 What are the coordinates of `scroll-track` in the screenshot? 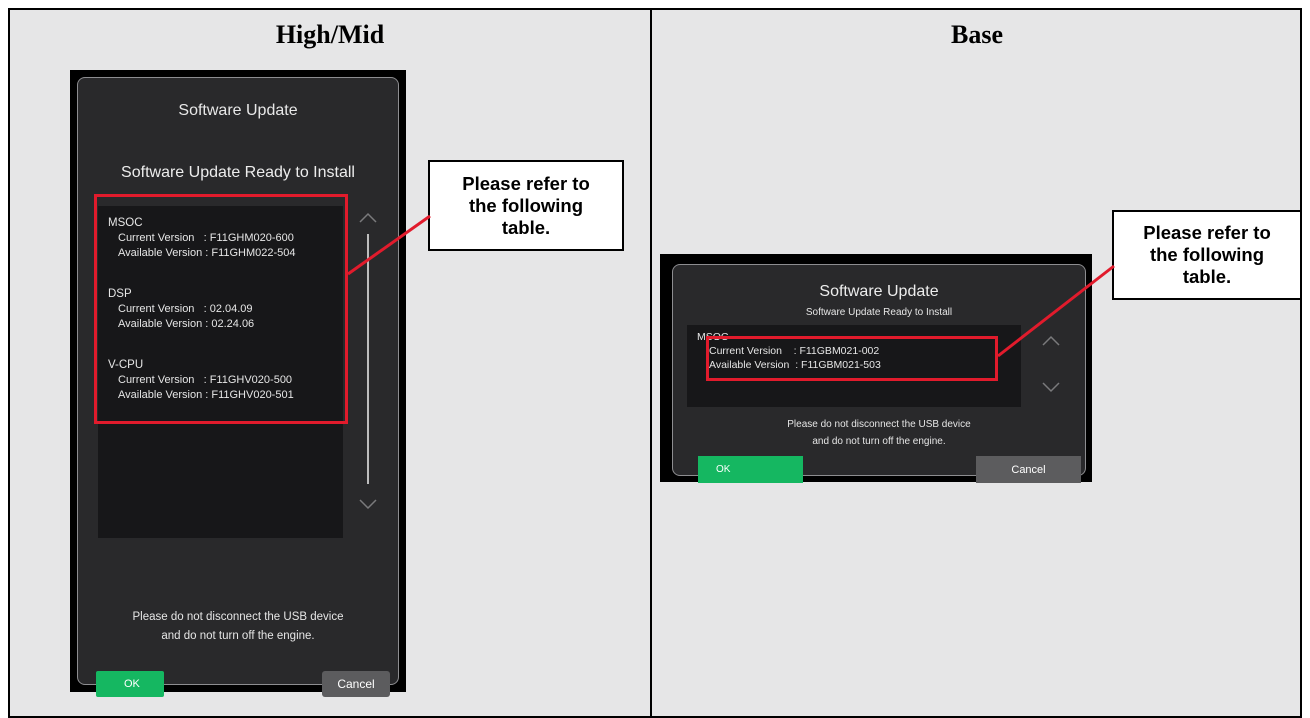 It's located at (368, 359).